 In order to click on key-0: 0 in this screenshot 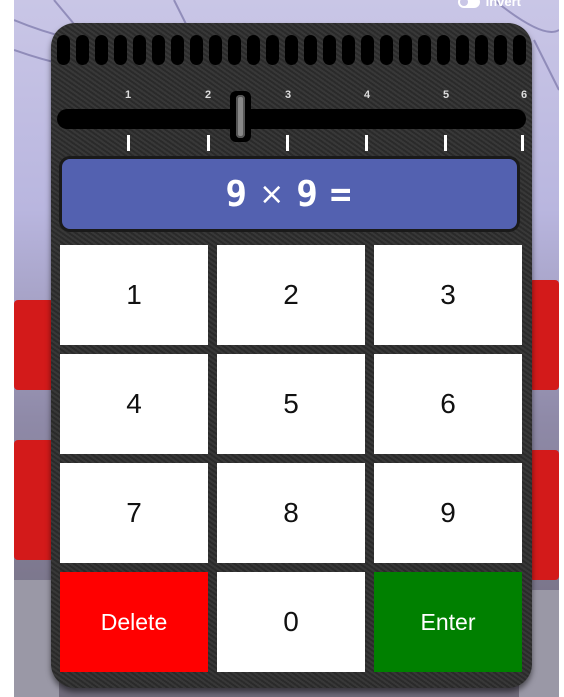, I will do `click(291, 622)`.